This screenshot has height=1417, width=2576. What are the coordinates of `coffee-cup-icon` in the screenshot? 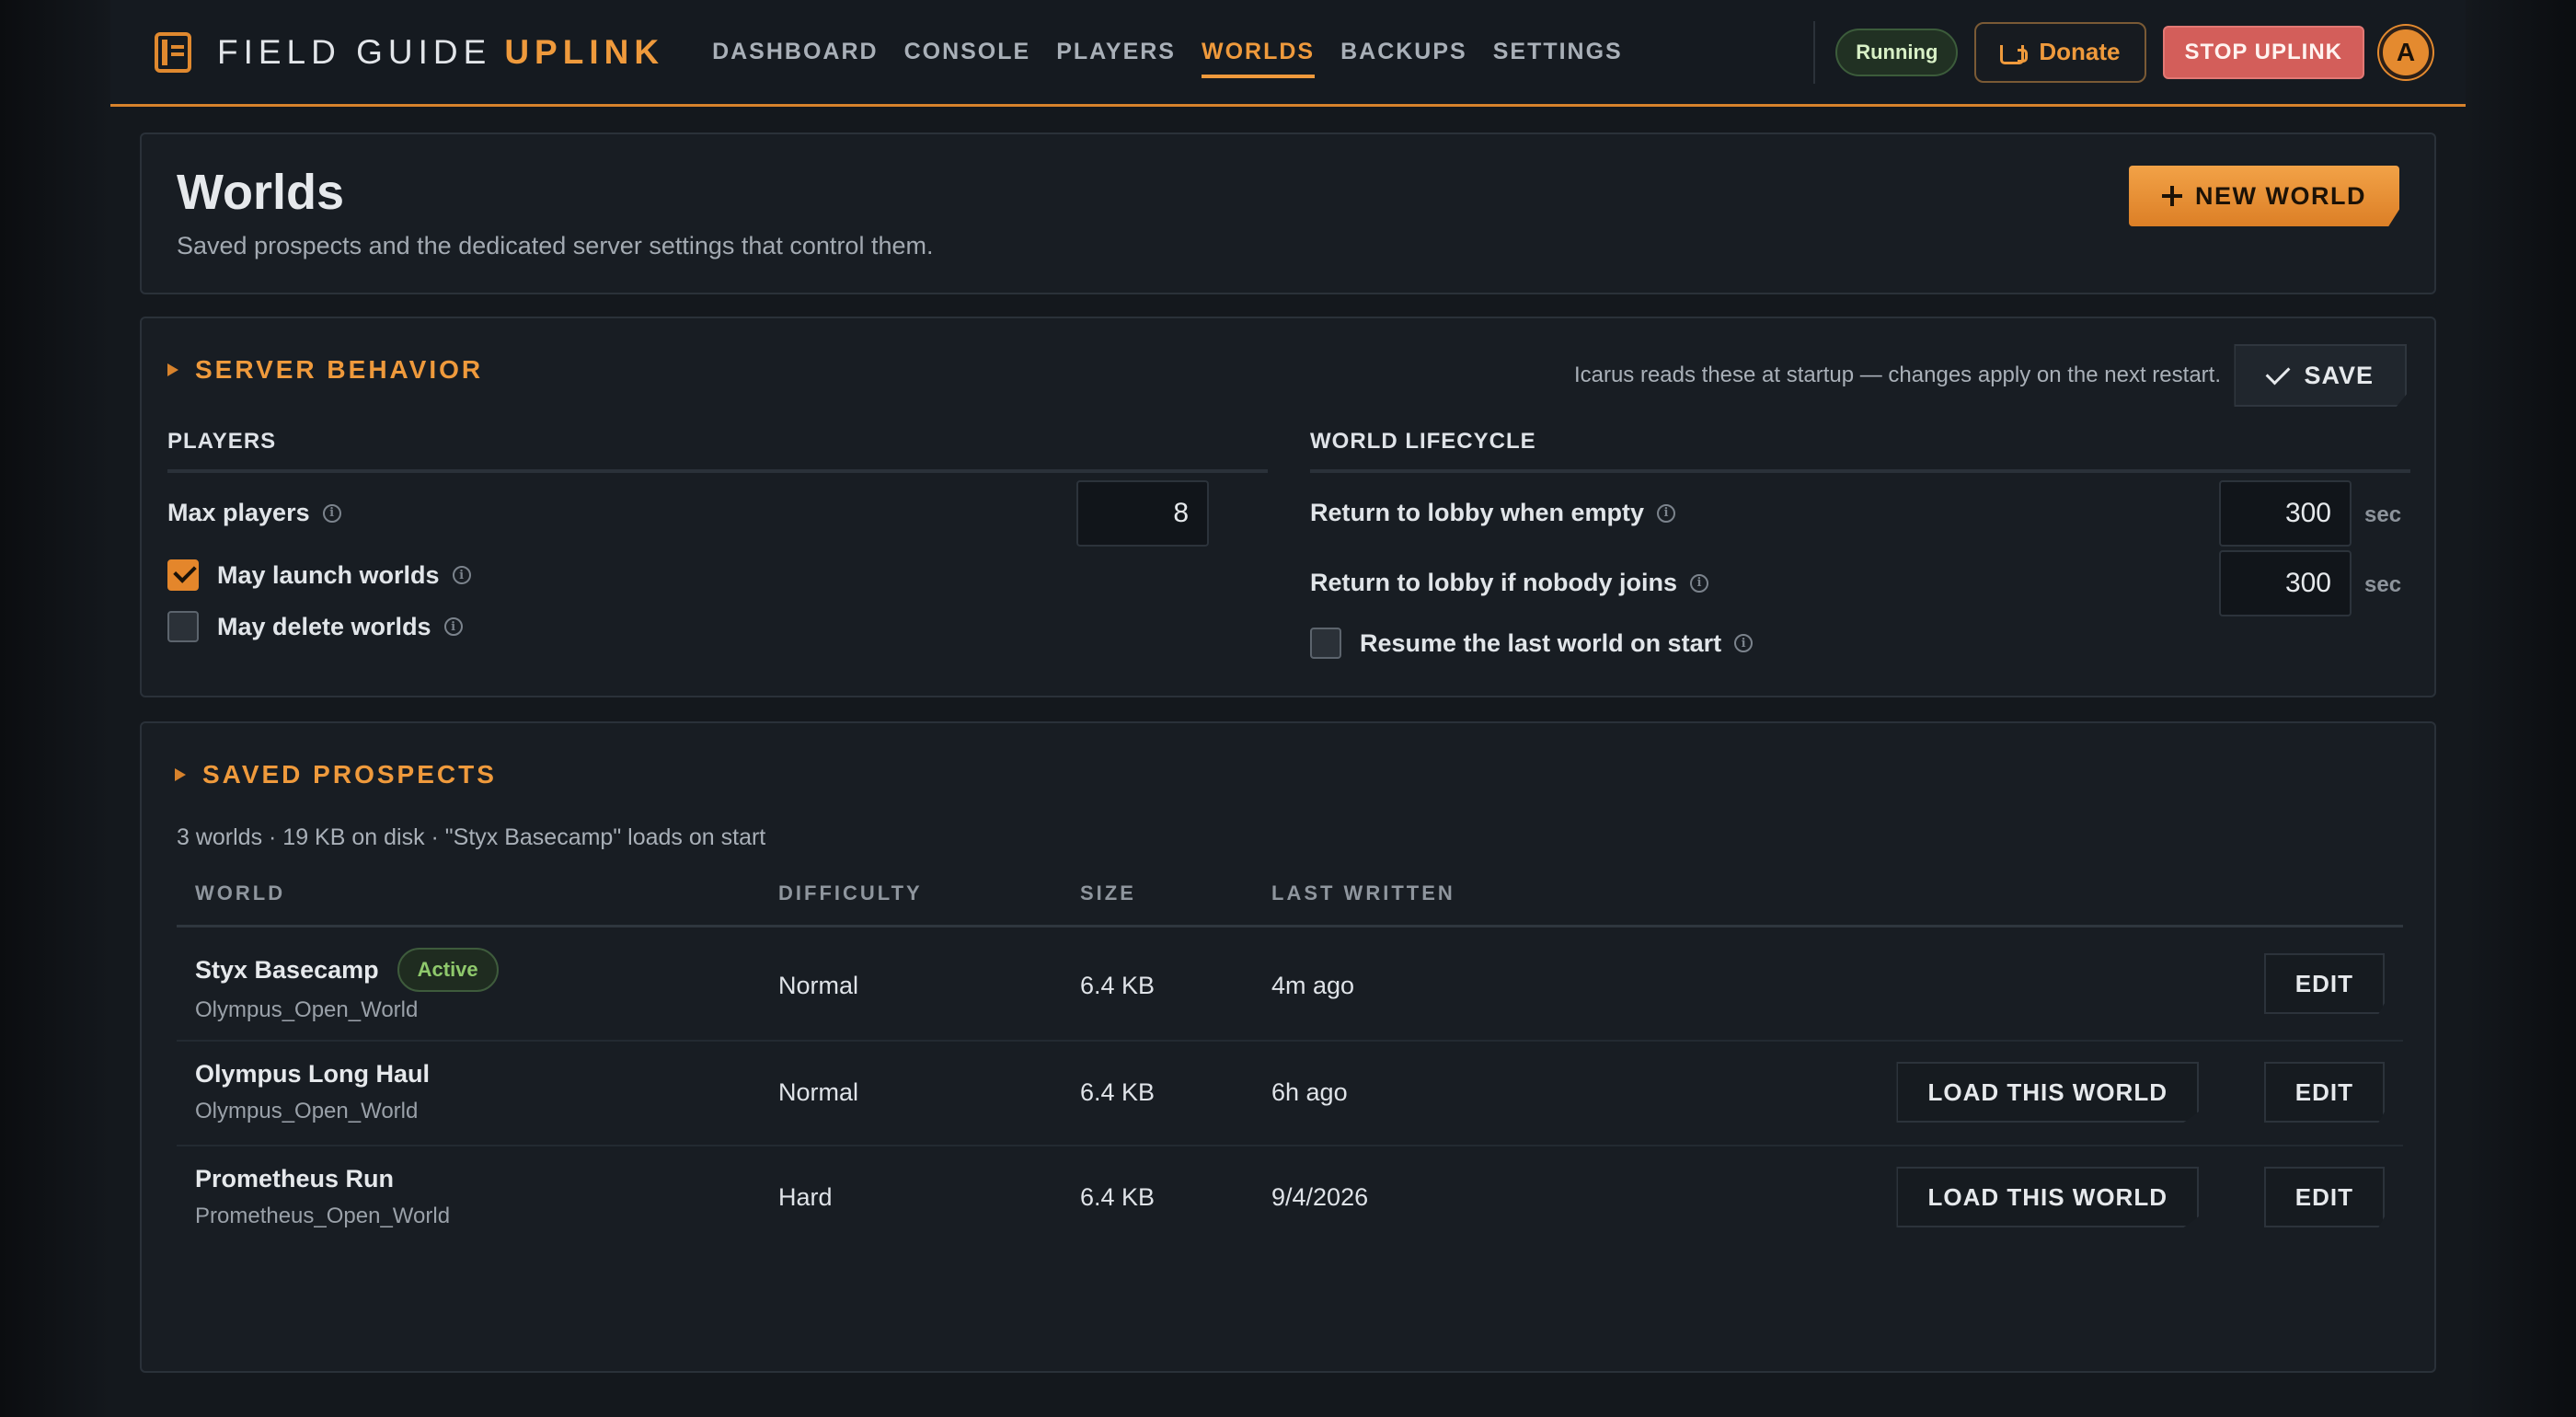 It's located at (2014, 53).